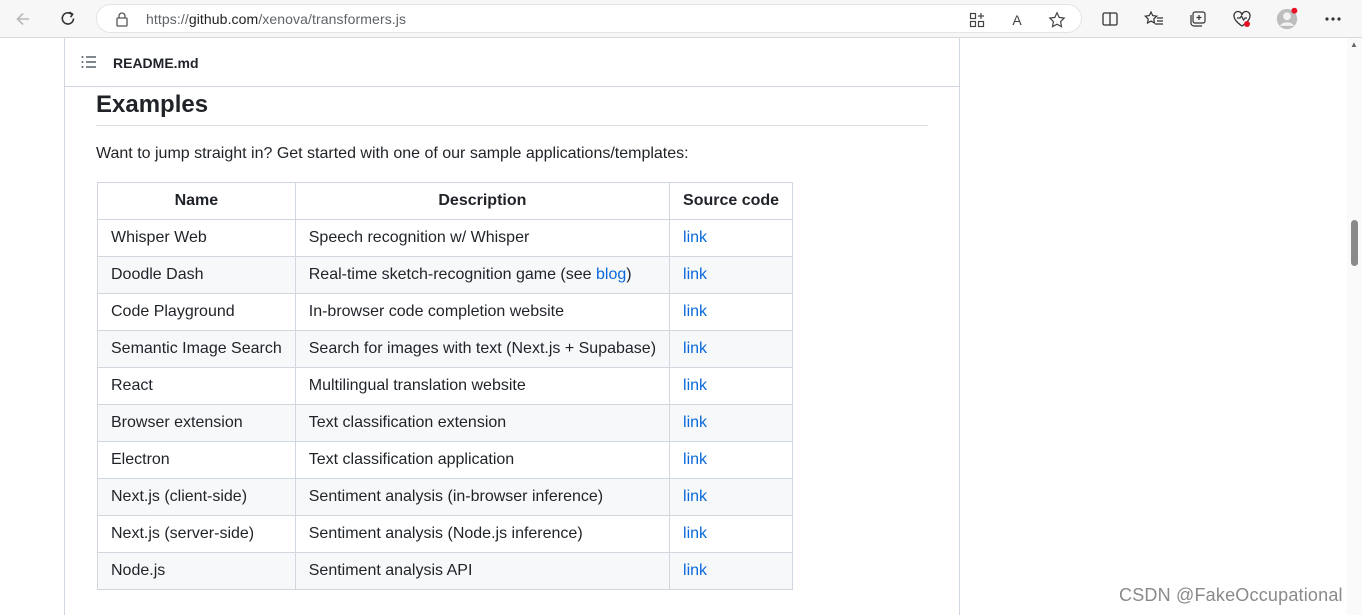 Image resolution: width=1362 pixels, height=615 pixels. What do you see at coordinates (1057, 20) in the screenshot?
I see `favorite-star-icon` at bounding box center [1057, 20].